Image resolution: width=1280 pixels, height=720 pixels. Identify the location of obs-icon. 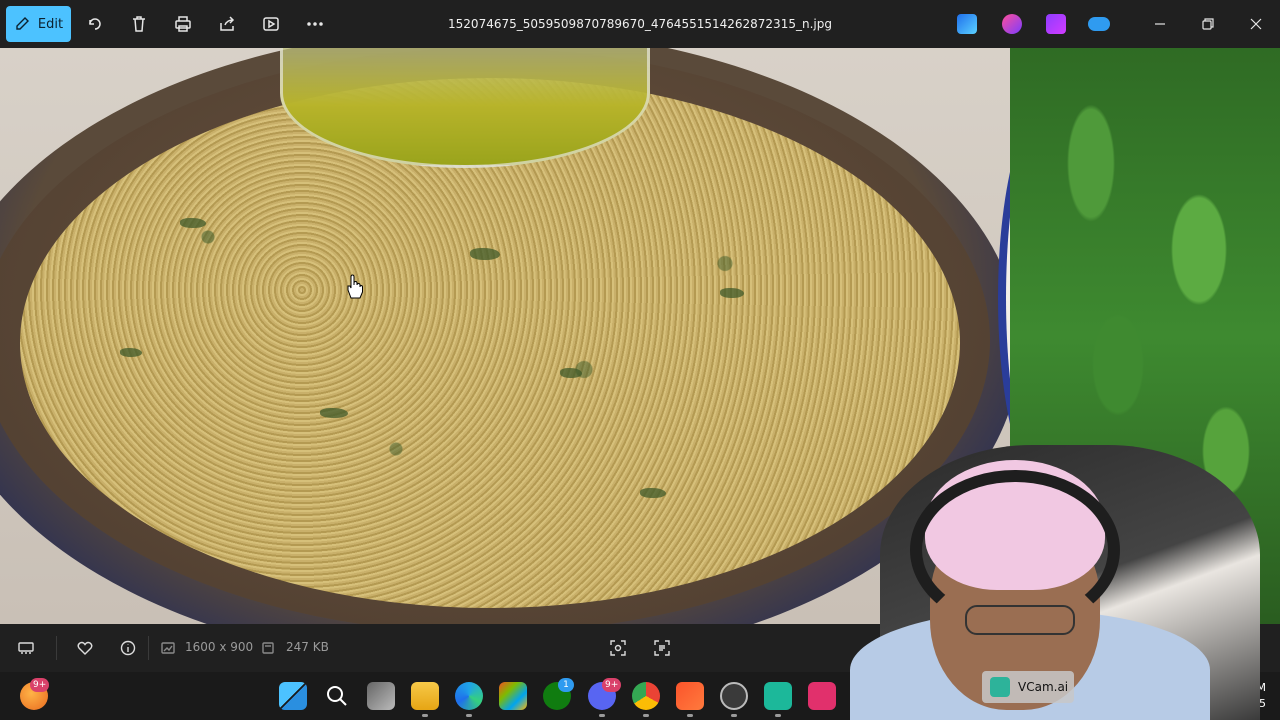
(734, 696).